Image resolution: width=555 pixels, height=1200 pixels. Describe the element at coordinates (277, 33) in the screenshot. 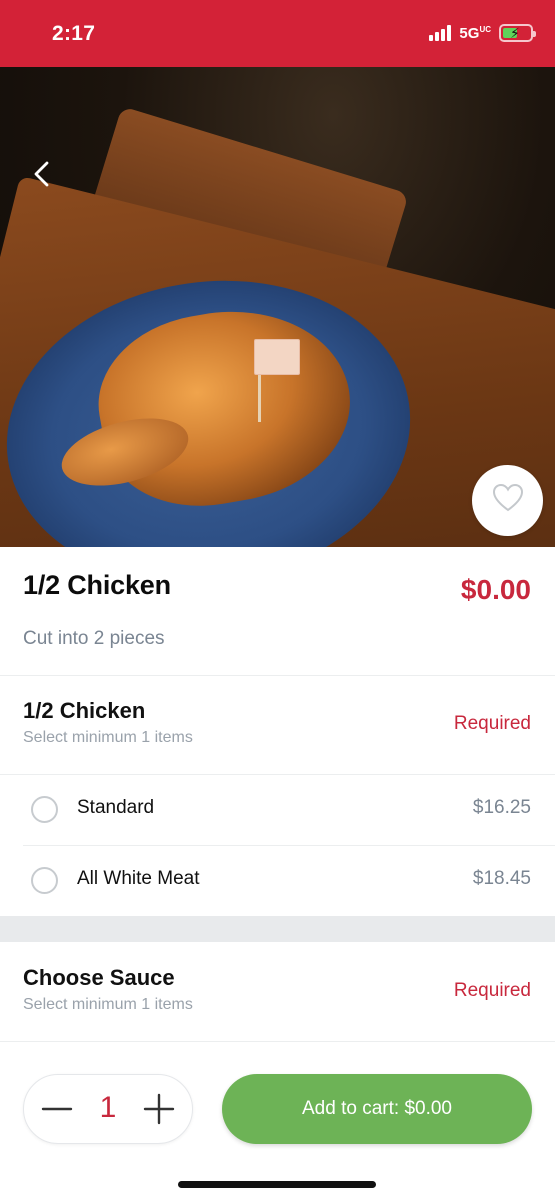

I see `status-bar: 2:17 5GUC ⚡` at that location.